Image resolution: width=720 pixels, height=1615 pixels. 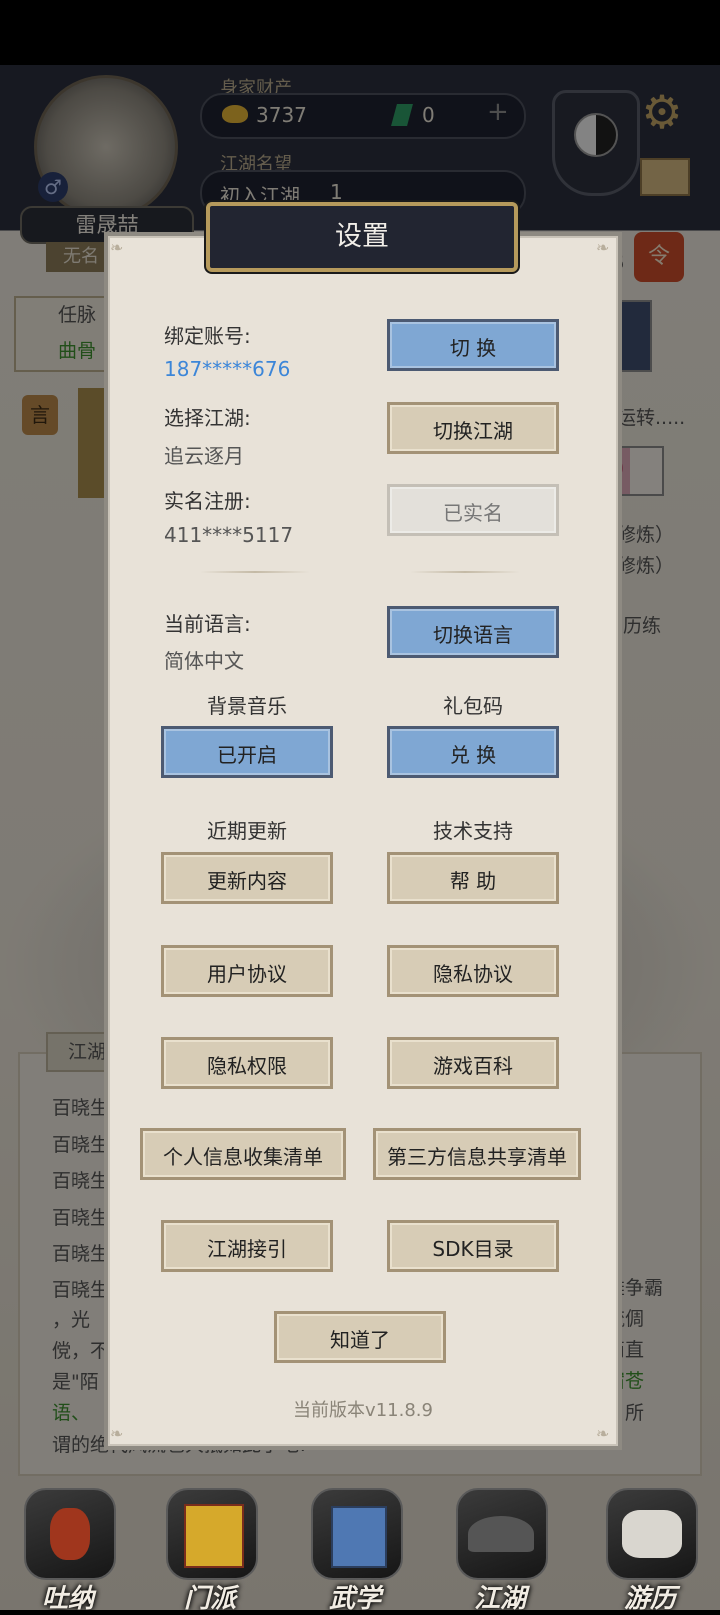 I want to click on user-agreement-button: 用户协议, so click(x=247, y=971).